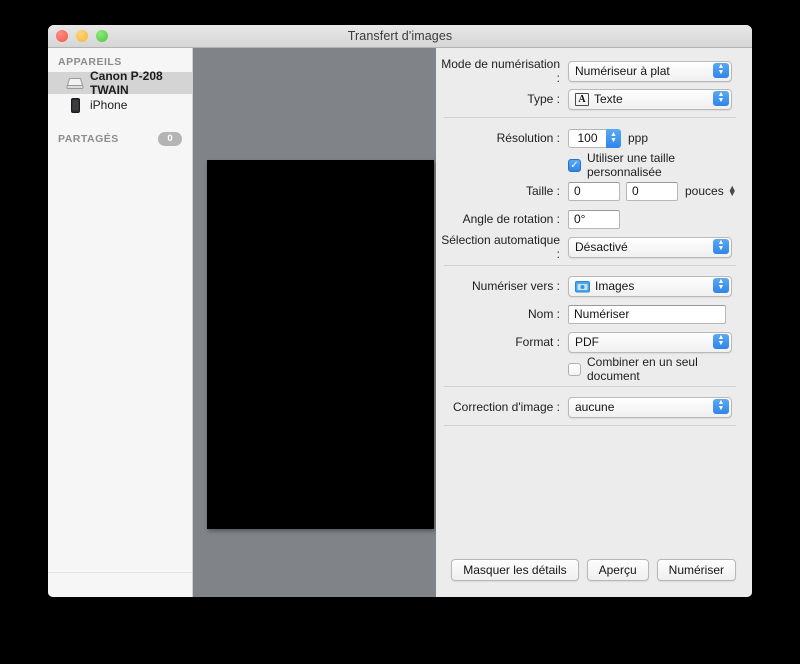 The height and width of the screenshot is (664, 800). I want to click on auto-selection-control: Désactivé ▲ ▼, so click(650, 247).